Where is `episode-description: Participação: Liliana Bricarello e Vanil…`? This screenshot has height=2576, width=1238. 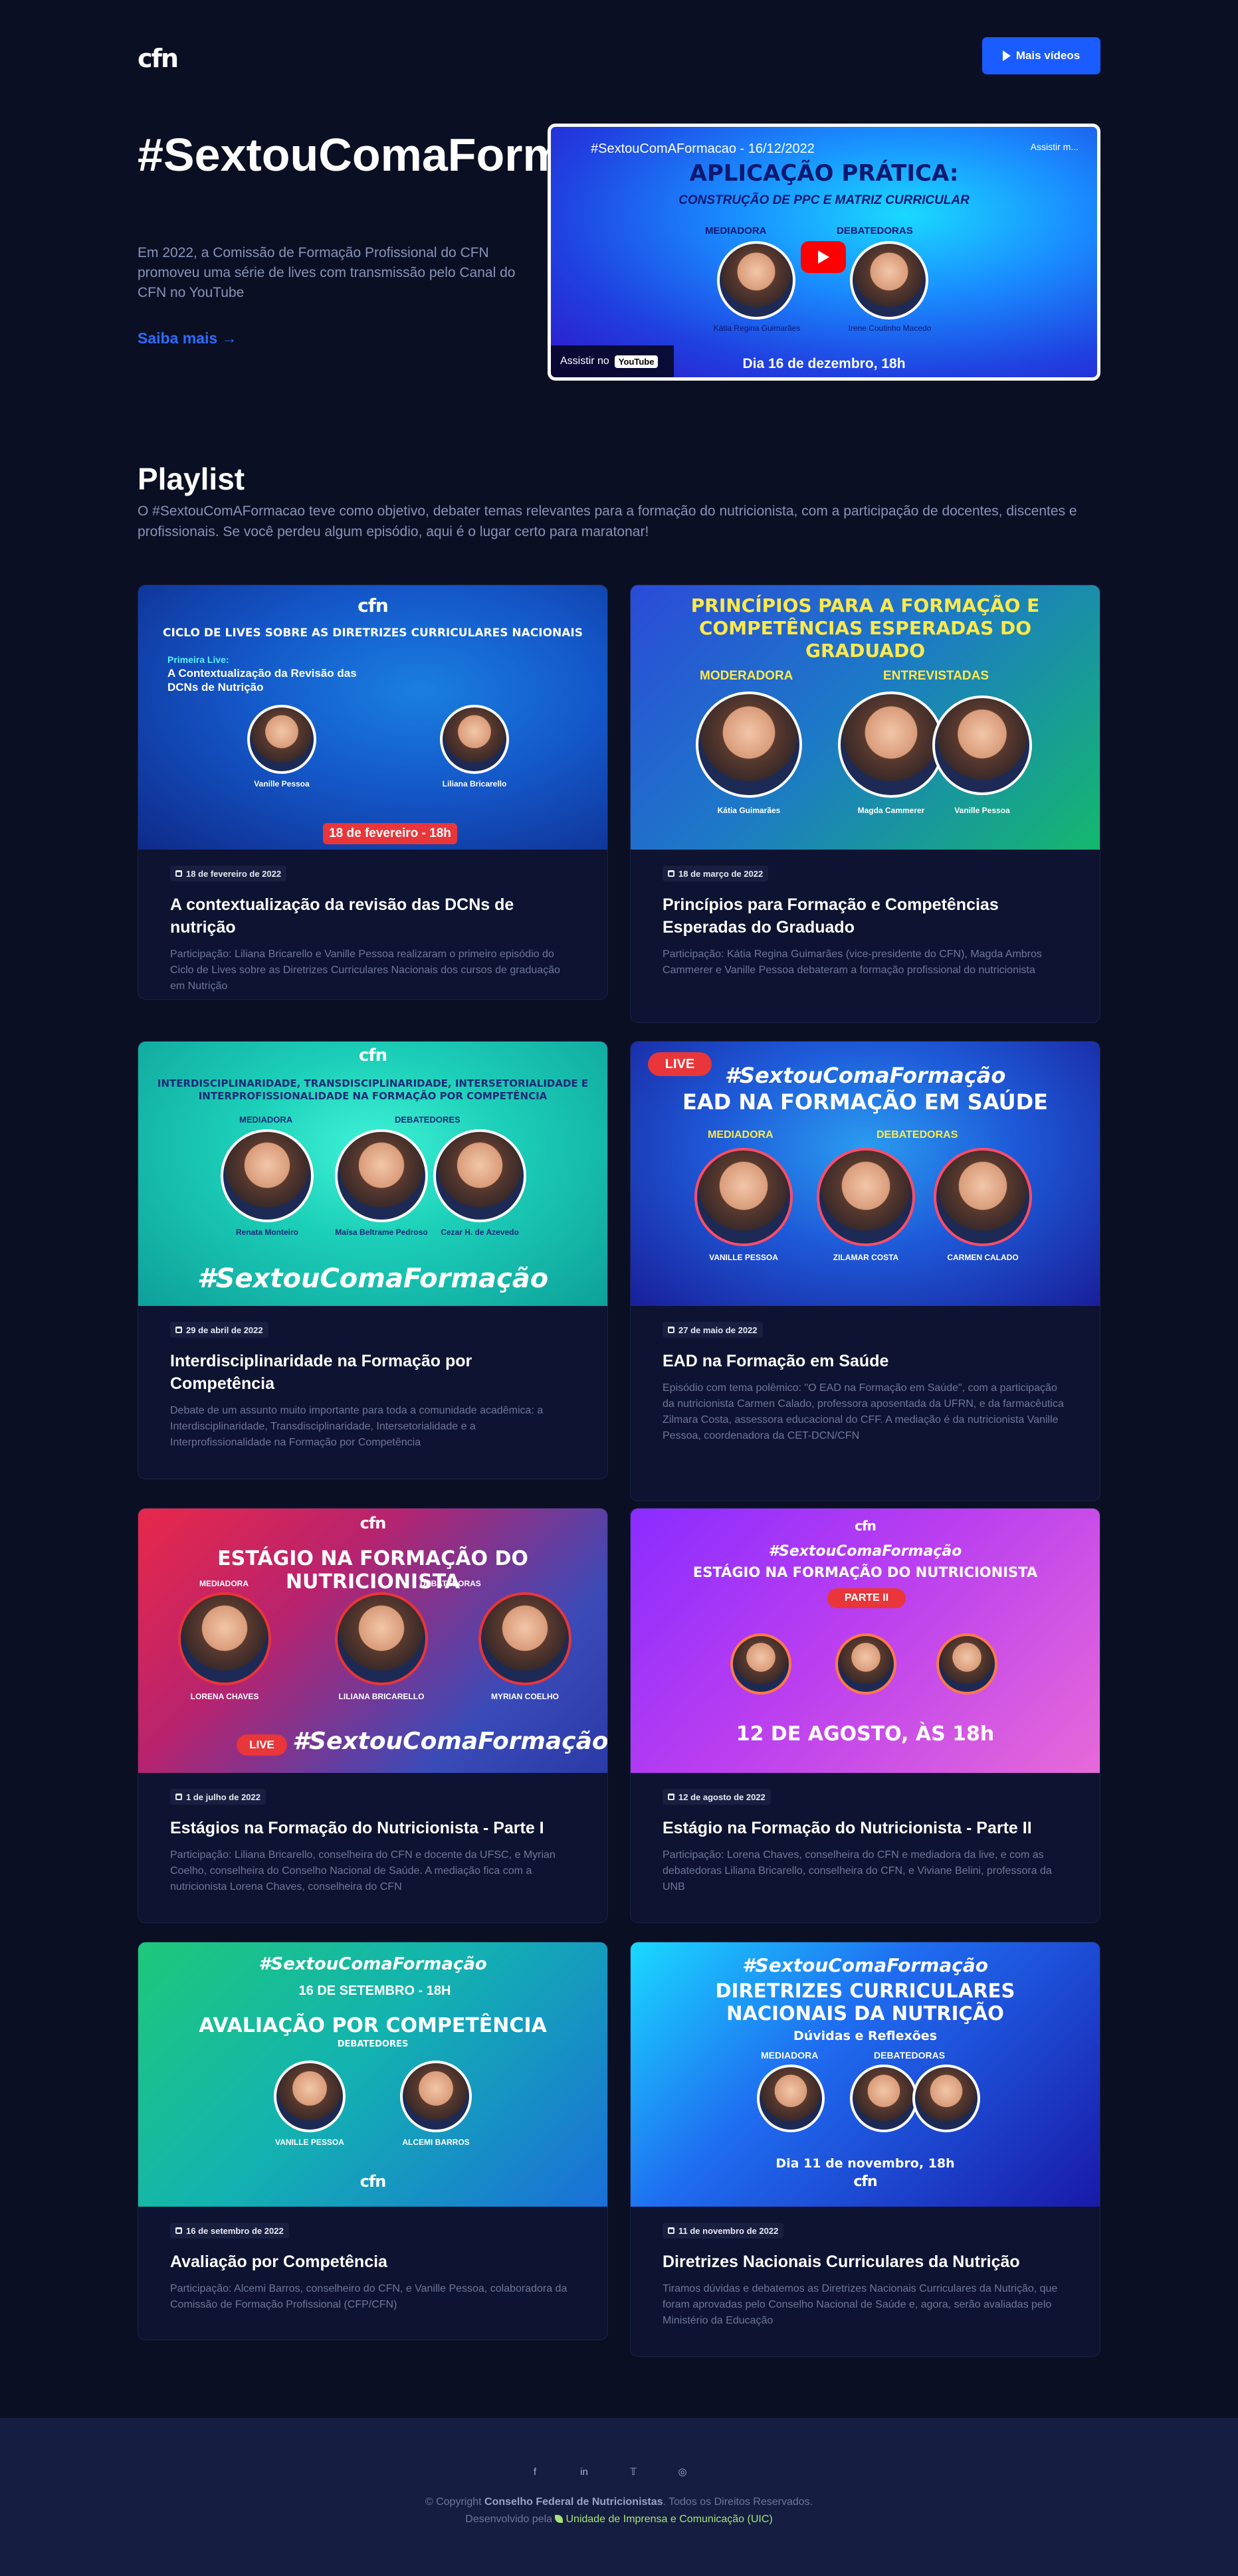
episode-description: Participação: Liliana Bricarello e Vanil… is located at coordinates (365, 970).